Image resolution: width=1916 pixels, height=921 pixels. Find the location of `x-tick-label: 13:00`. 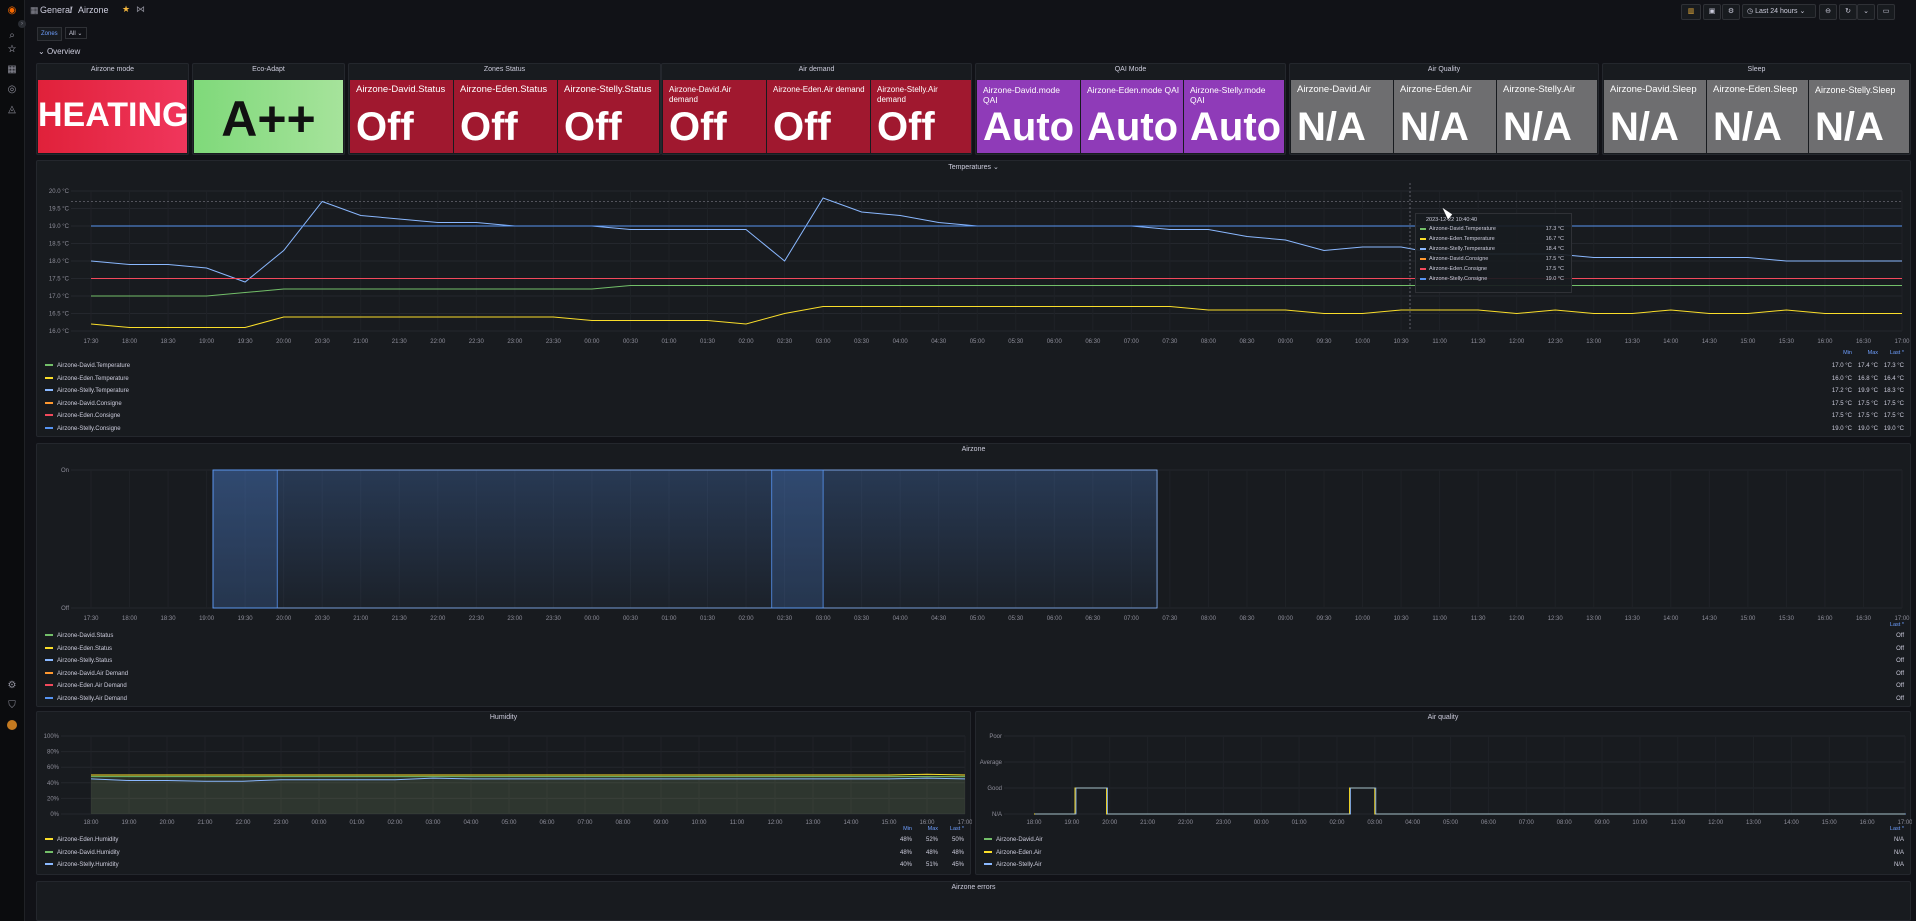

x-tick-label: 13:00 is located at coordinates (1754, 823).